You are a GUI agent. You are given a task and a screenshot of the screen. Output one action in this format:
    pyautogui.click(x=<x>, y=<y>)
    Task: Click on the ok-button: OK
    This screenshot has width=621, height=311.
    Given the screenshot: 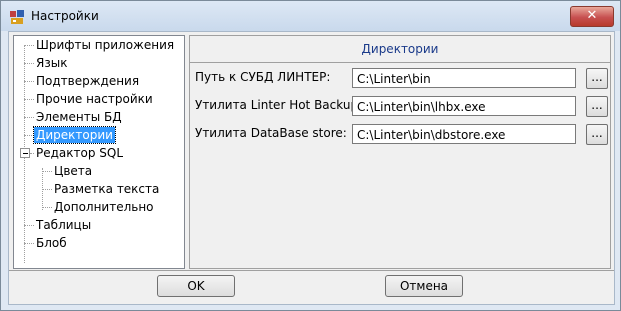 What is the action you would take?
    pyautogui.click(x=196, y=286)
    